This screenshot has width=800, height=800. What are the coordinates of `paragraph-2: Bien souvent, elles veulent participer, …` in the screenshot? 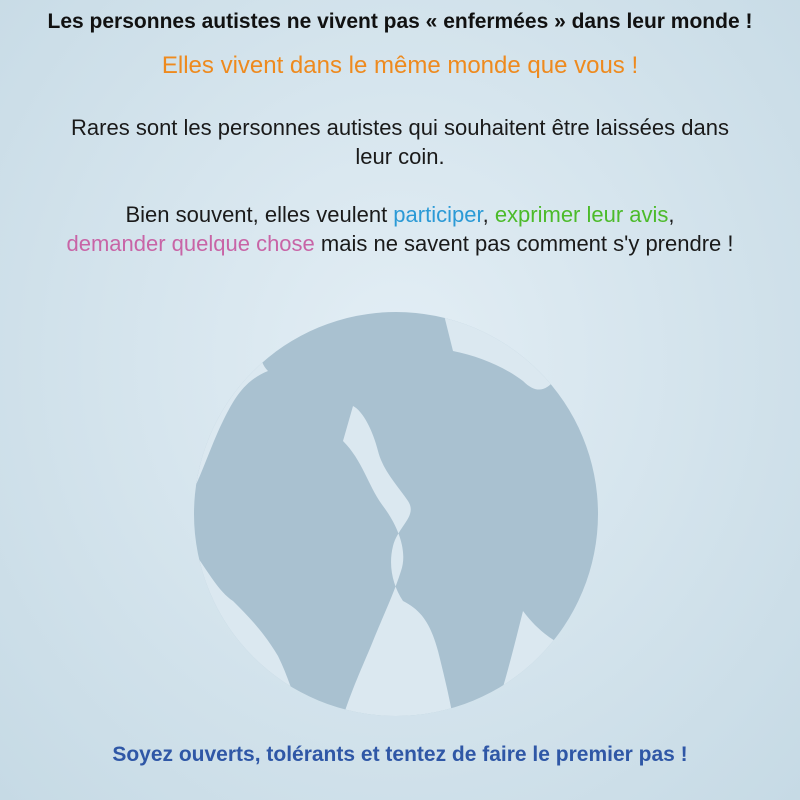 It's located at (400, 229).